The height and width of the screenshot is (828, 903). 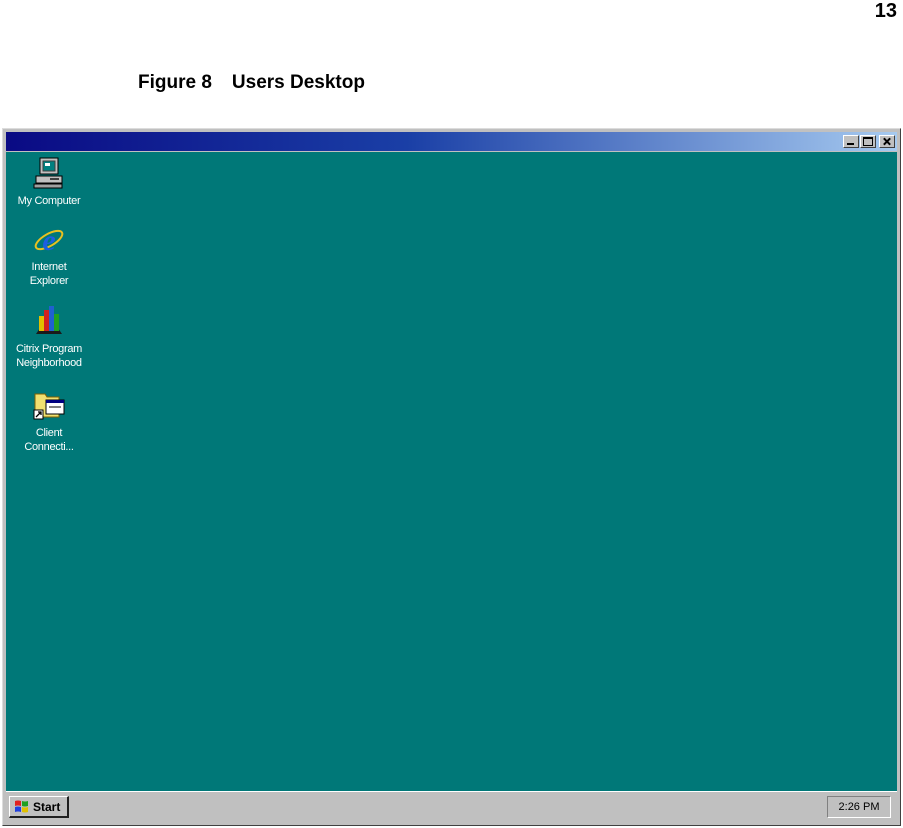 I want to click on desktop-icon-citrix-program-neighborhood: Citrix Program Neighborhood, so click(x=49, y=337).